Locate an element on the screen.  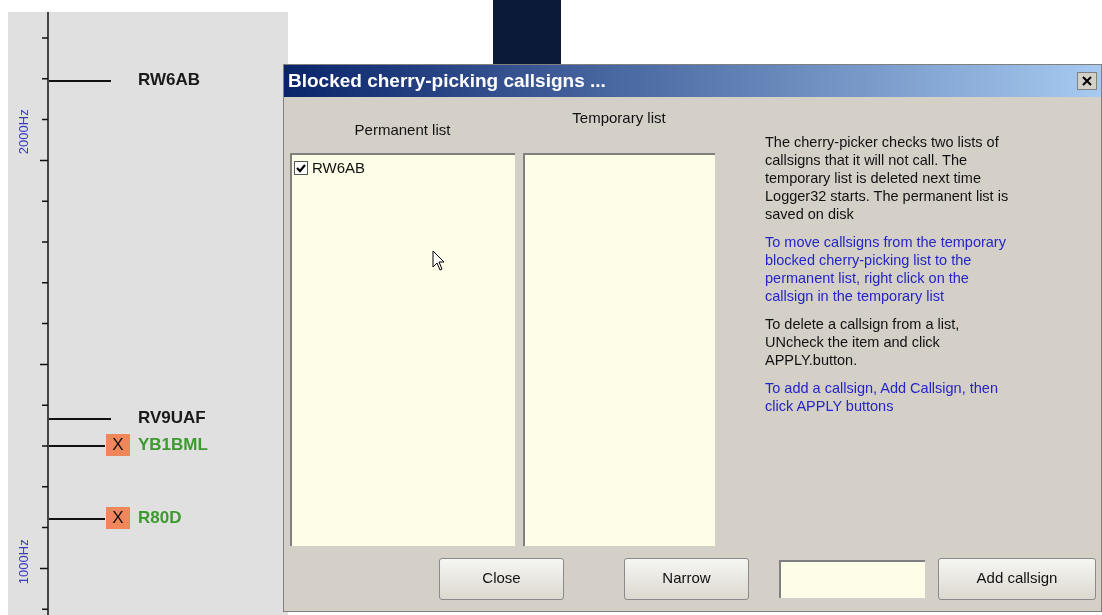
info-paragraph: The cherry-picker checks two lists of callsigns that it will not call. The temporary list is deleted next time Logger32 starts. The permanent list is saved on disk is located at coordinates (887, 178).